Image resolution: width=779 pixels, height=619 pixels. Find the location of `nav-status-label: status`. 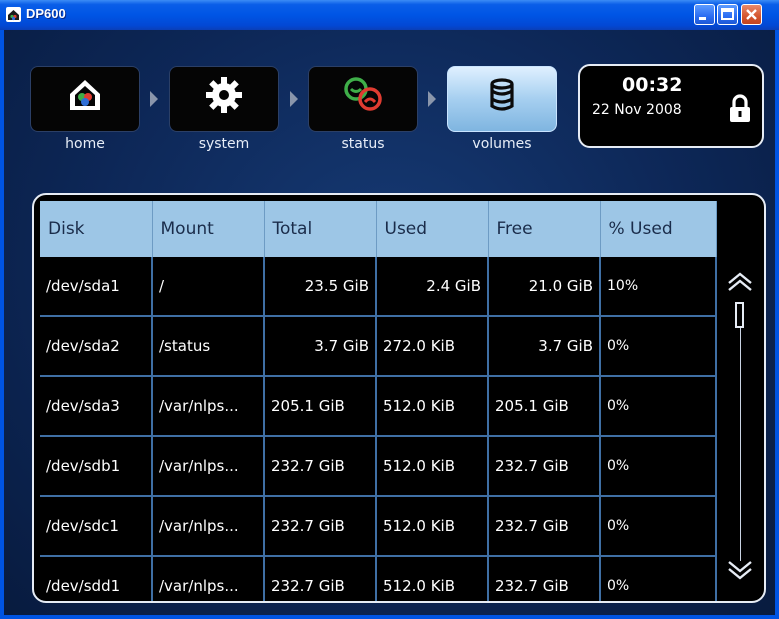

nav-status-label: status is located at coordinates (363, 144).